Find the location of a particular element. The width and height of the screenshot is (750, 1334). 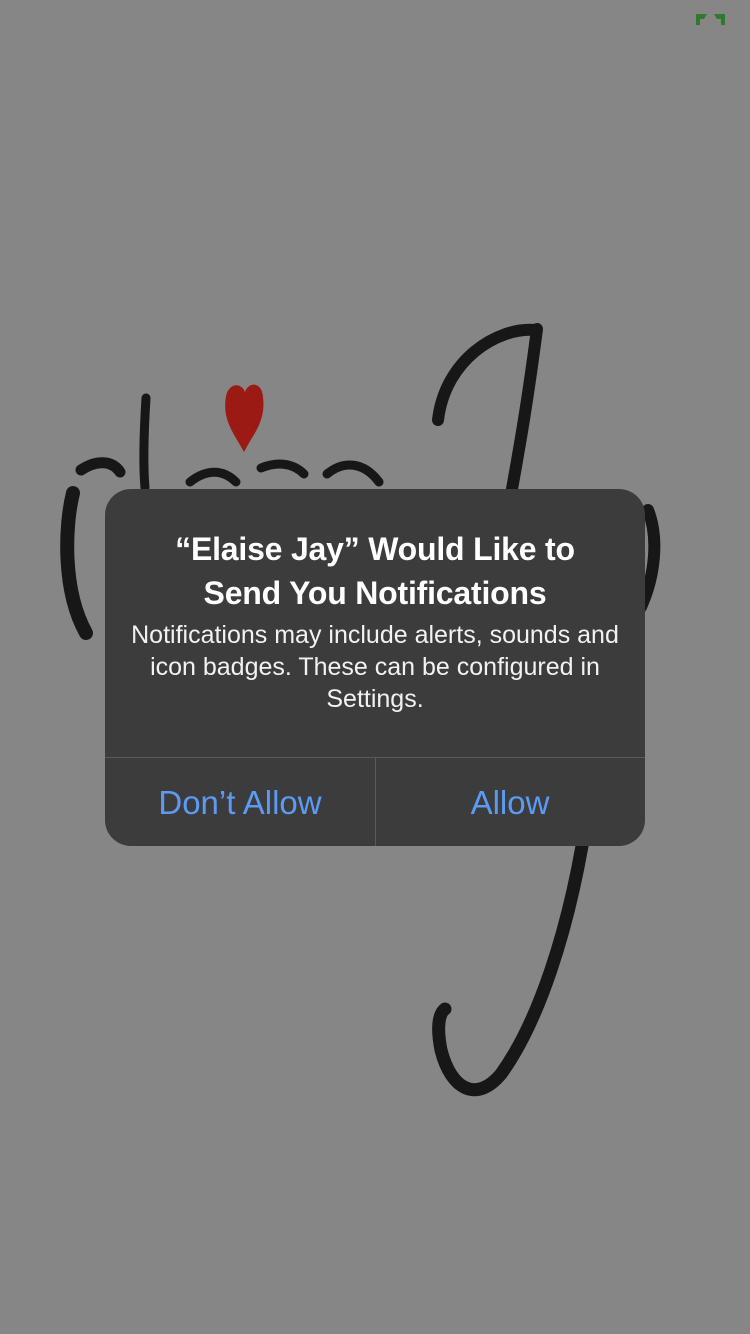

heart-icon is located at coordinates (244, 418).